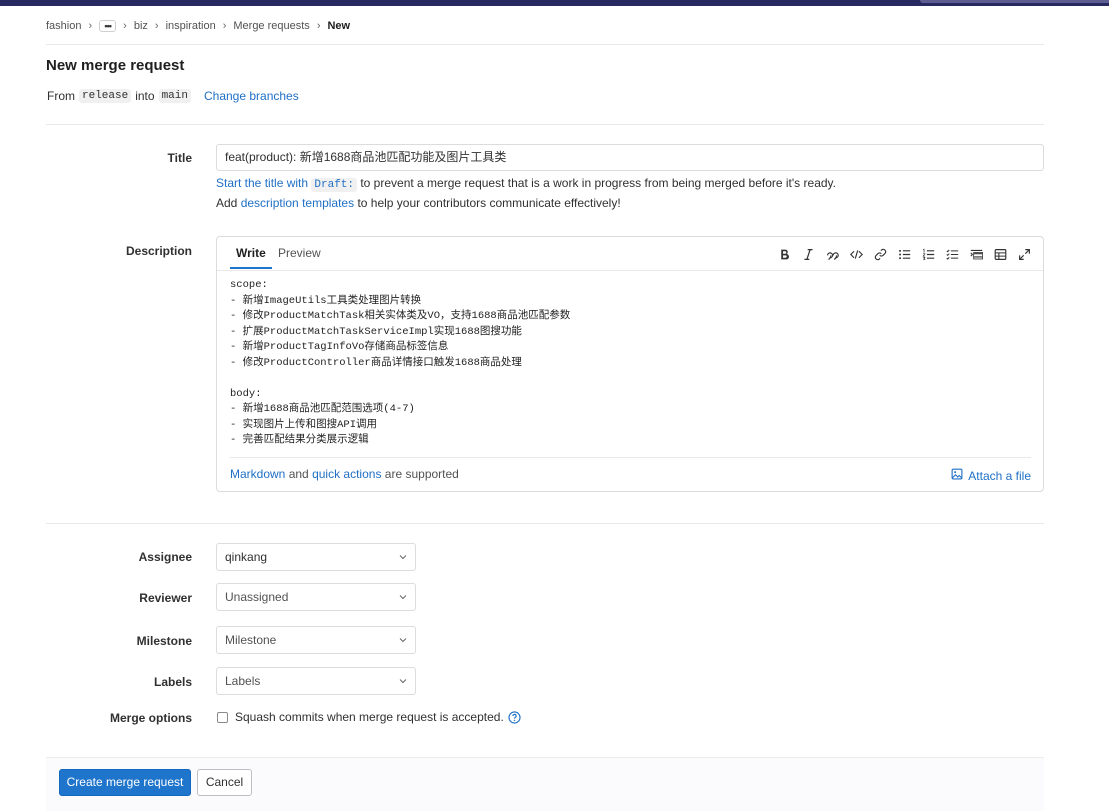 The height and width of the screenshot is (811, 1109). Describe the element at coordinates (316, 640) in the screenshot. I see `milestone-dropdown: Milestone` at that location.